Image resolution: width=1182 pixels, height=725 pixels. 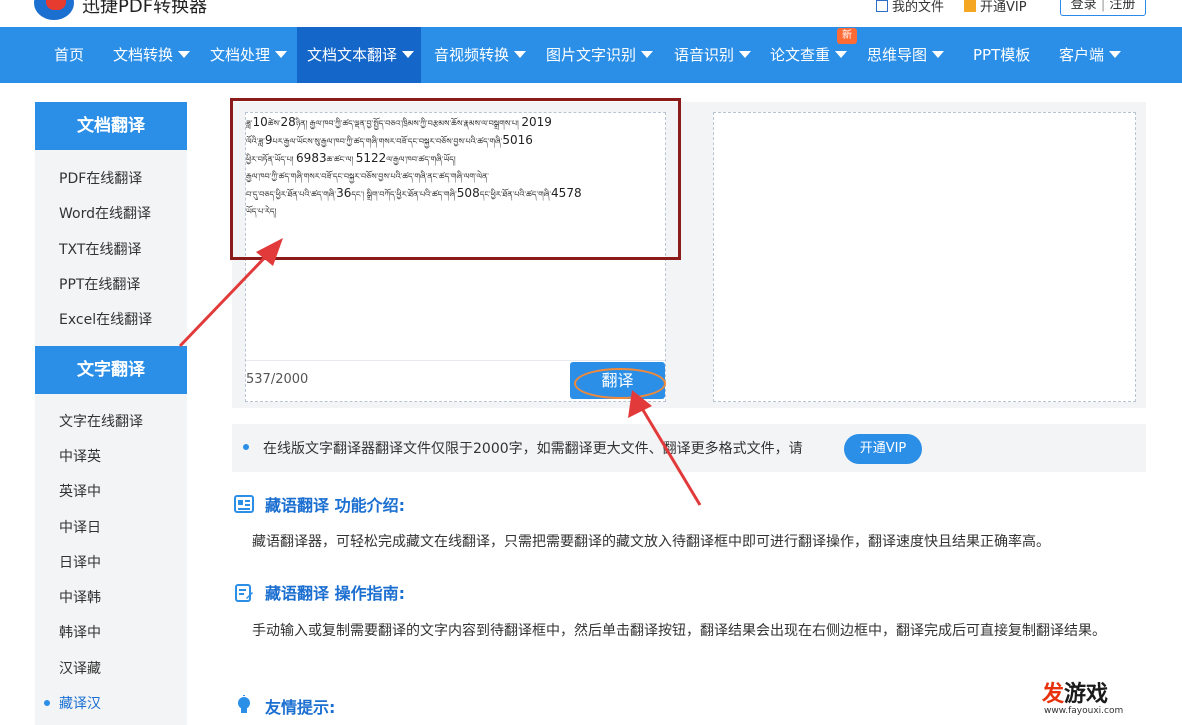 What do you see at coordinates (246, 447) in the screenshot?
I see `notice-dot` at bounding box center [246, 447].